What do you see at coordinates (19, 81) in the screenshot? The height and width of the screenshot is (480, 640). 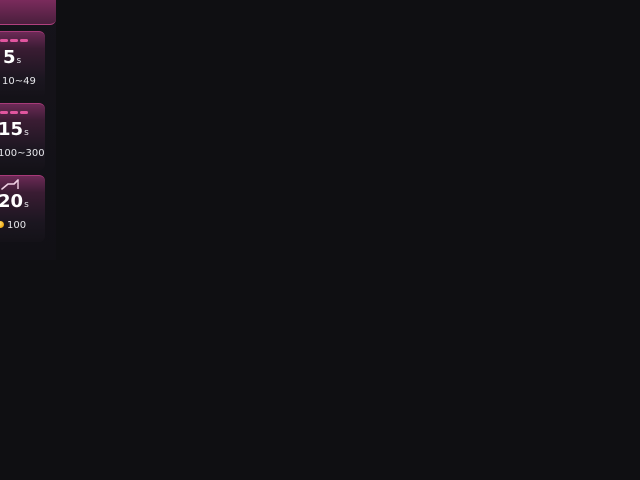 I see `range-label: 10~49` at bounding box center [19, 81].